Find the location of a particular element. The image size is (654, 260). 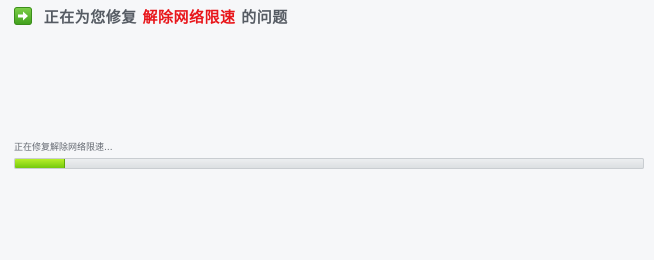

progress-bar-fill is located at coordinates (40, 163).